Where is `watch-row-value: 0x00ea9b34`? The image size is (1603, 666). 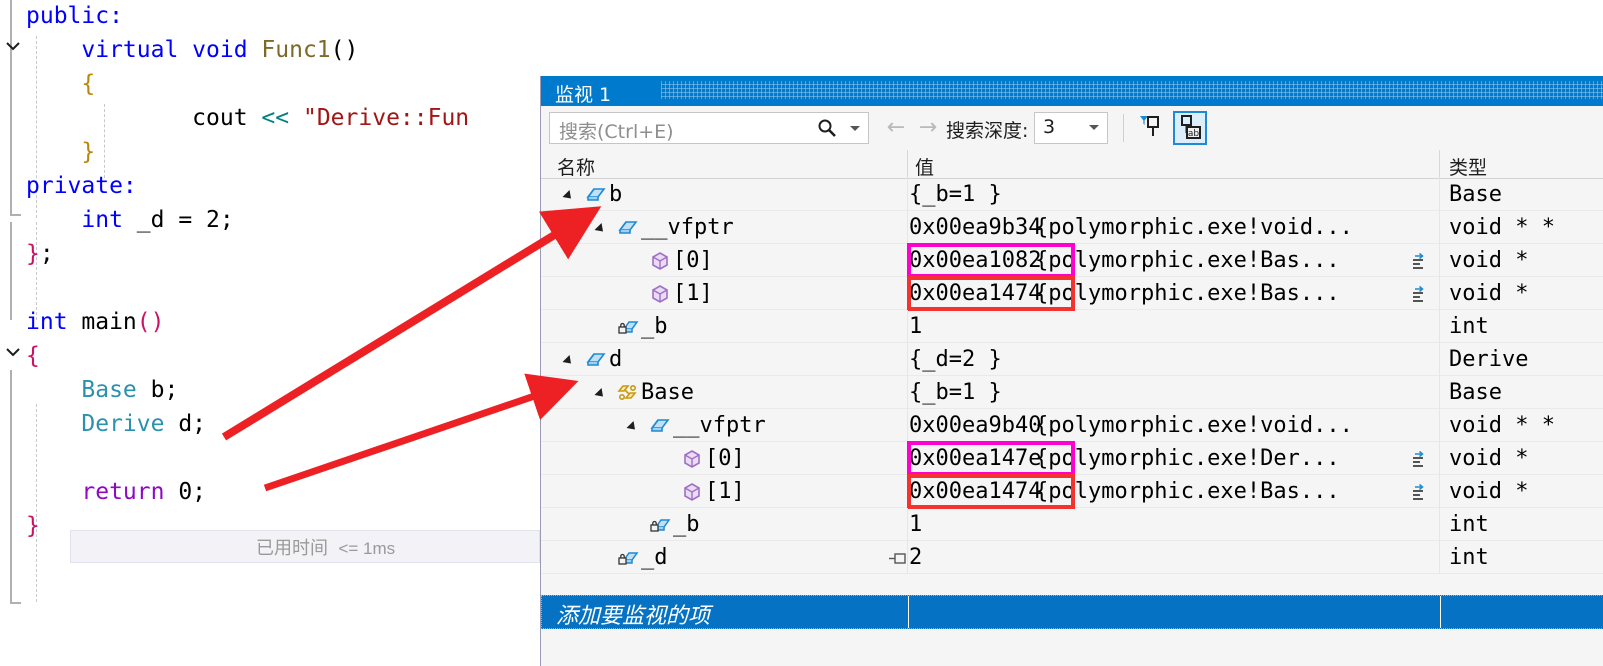 watch-row-value: 0x00ea9b34 is located at coordinates (975, 227).